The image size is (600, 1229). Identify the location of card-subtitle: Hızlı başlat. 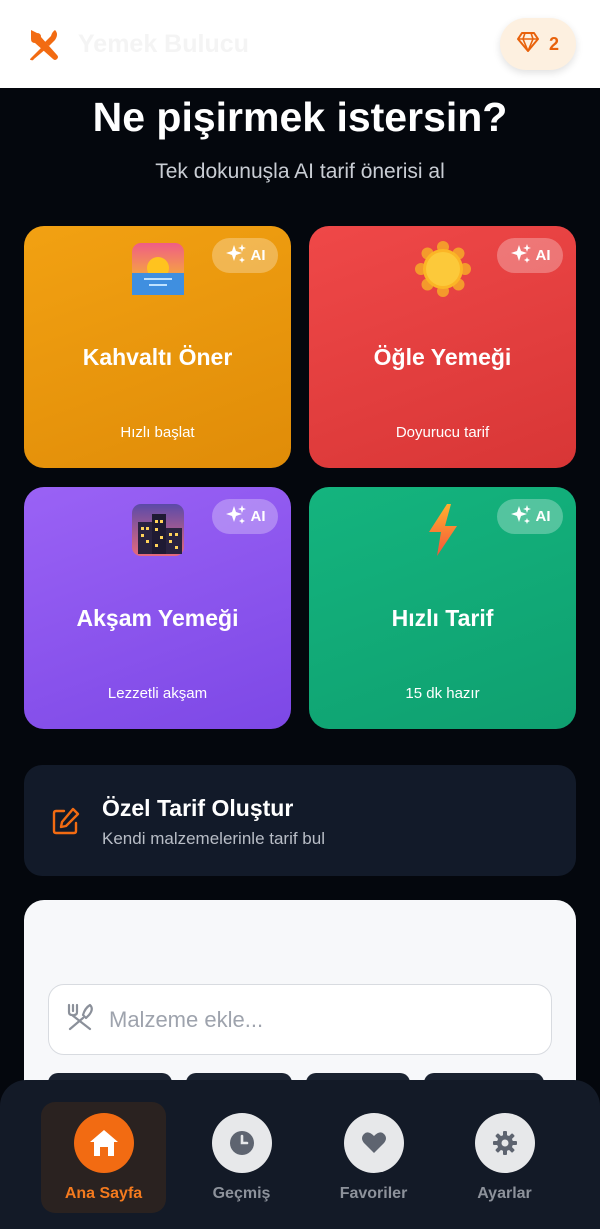
(157, 432).